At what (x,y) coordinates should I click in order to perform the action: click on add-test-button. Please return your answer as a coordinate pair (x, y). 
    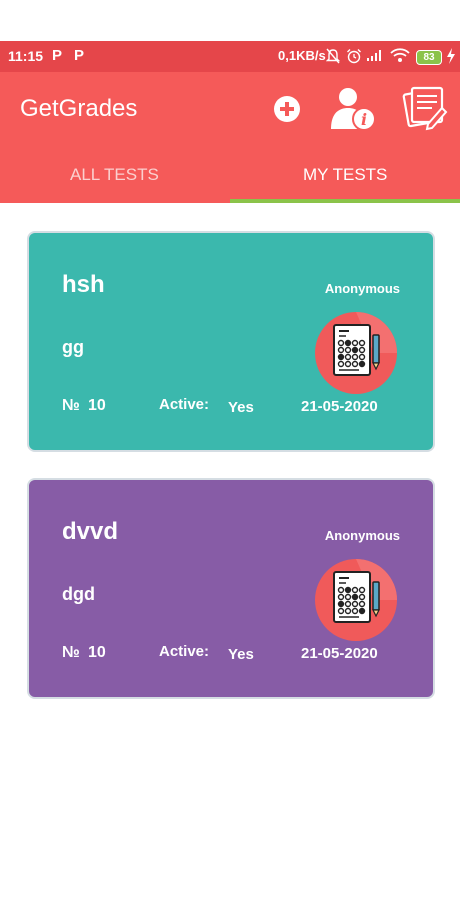
    Looking at the image, I should click on (287, 109).